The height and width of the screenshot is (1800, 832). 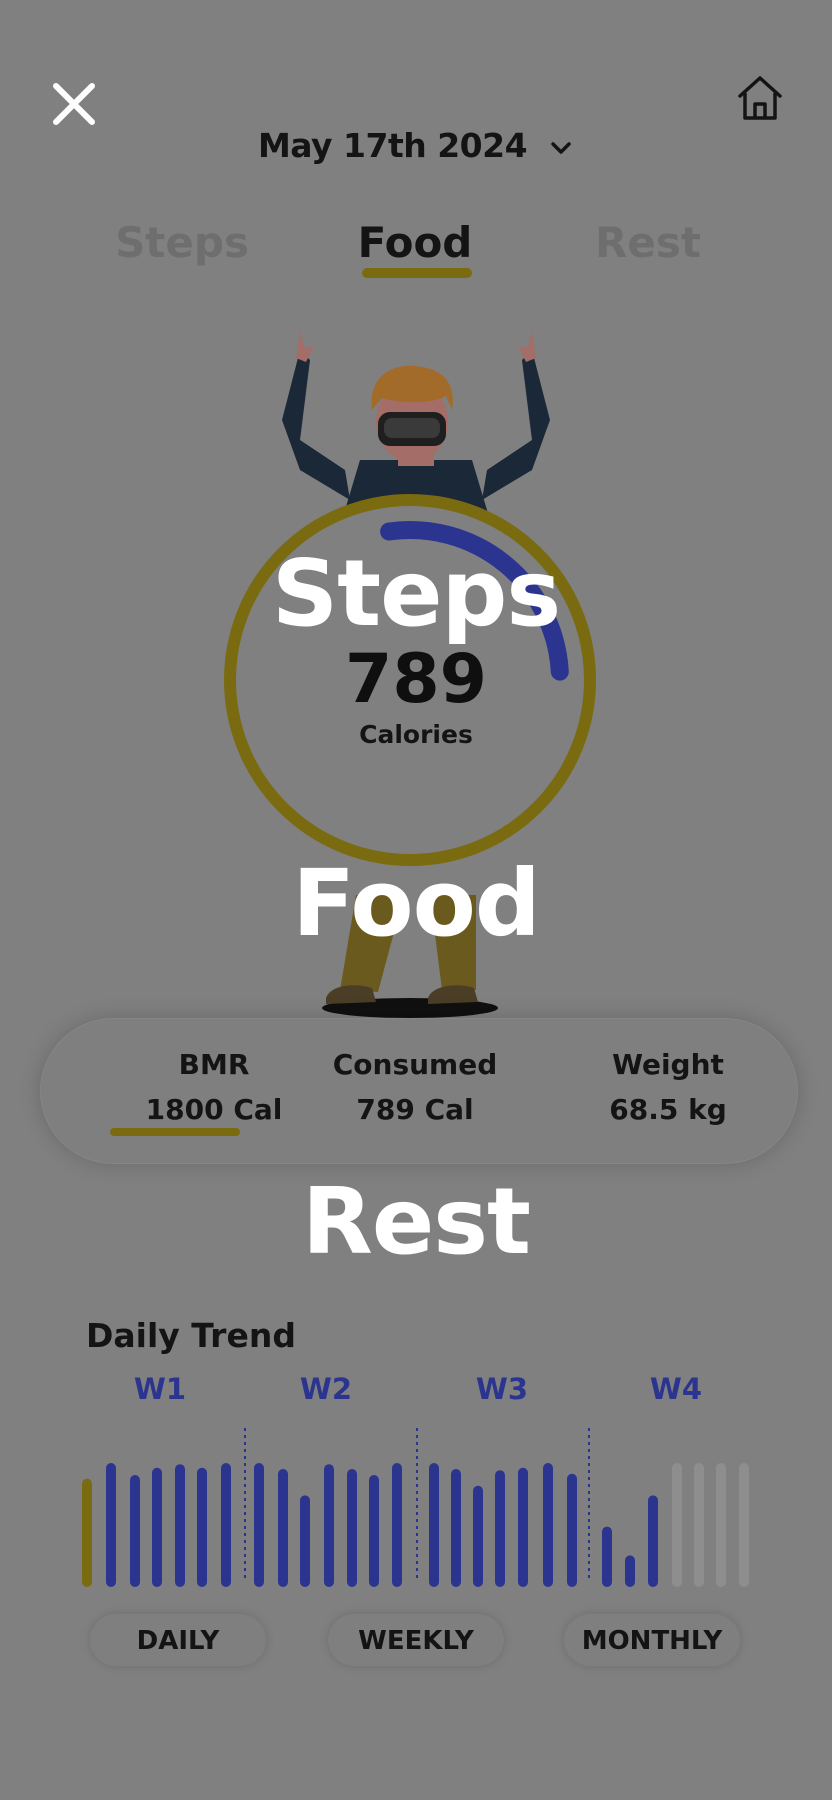 I want to click on overlay-label-rest: Rest, so click(x=416, y=1221).